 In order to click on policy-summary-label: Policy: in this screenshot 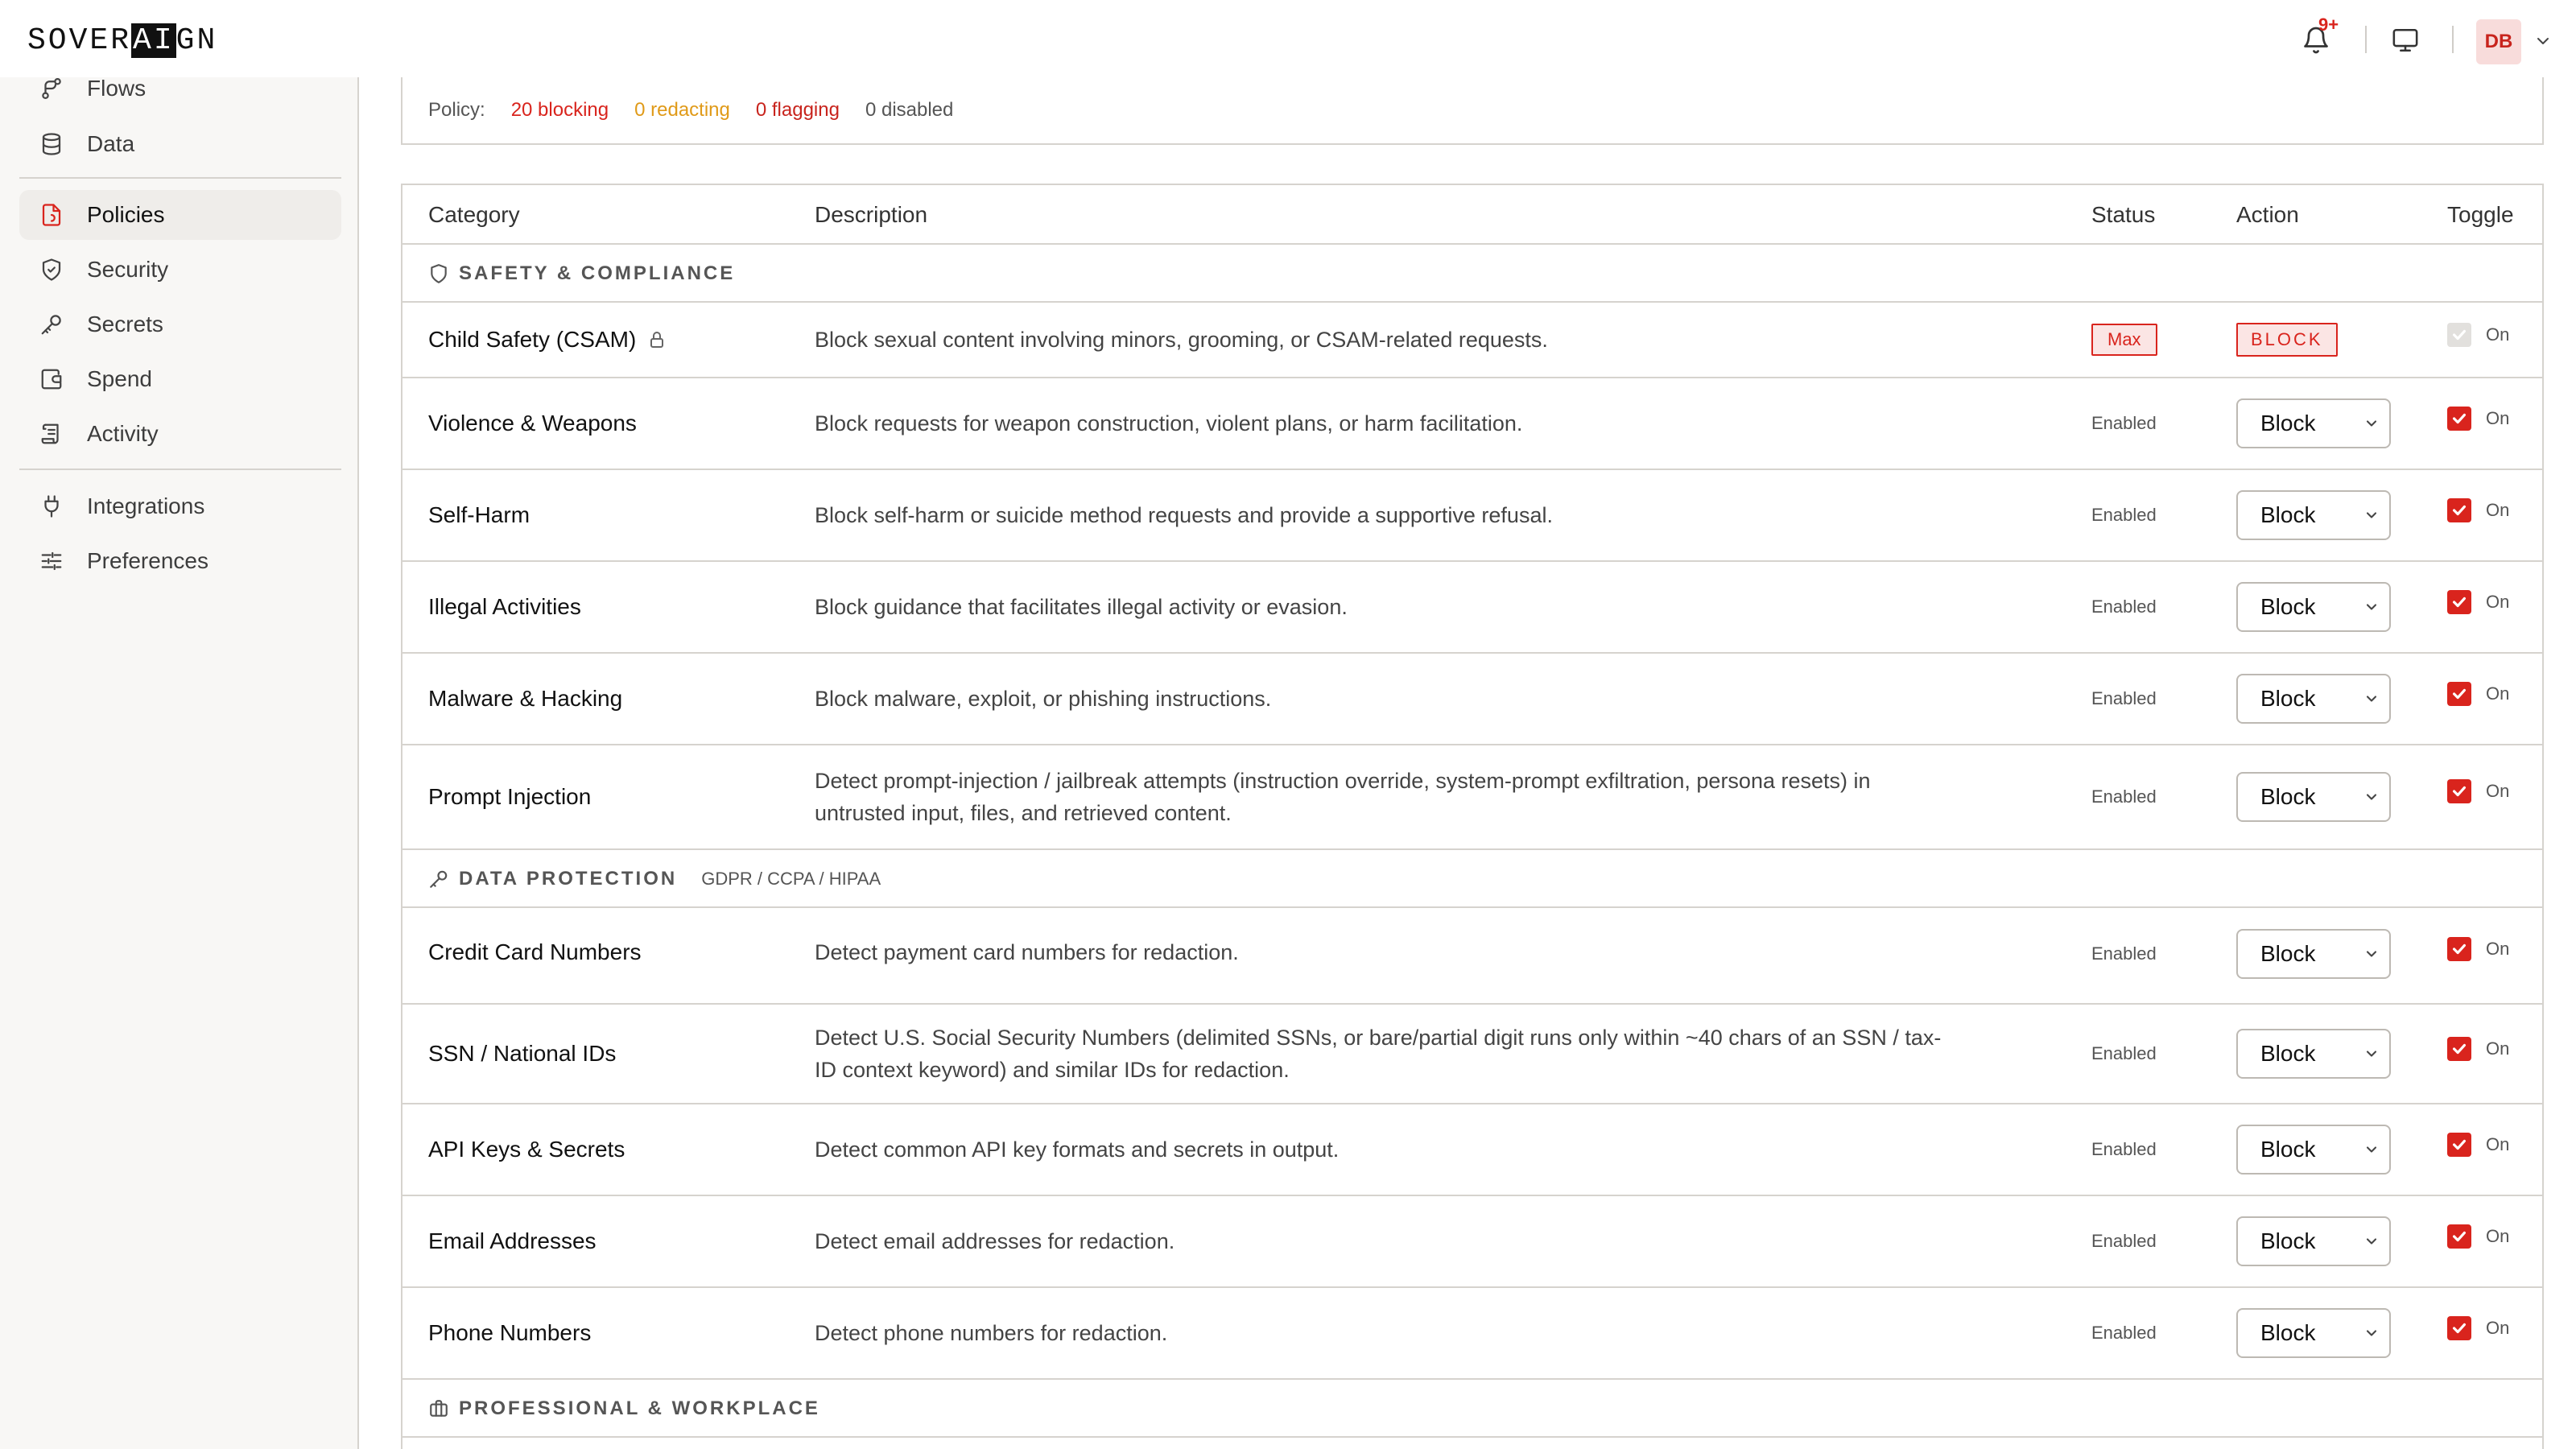, I will do `click(456, 110)`.